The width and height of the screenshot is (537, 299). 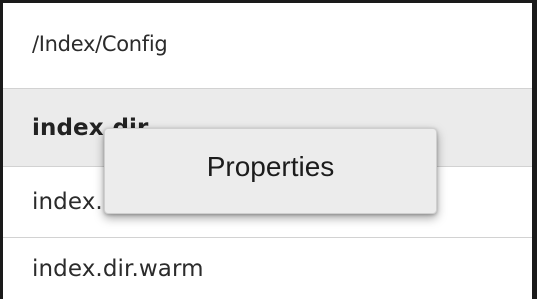 I want to click on row-label: index.dir.warm, so click(x=118, y=269).